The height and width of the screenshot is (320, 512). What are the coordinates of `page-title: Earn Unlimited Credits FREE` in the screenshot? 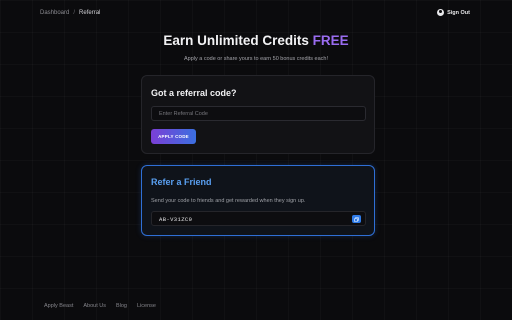 It's located at (256, 40).